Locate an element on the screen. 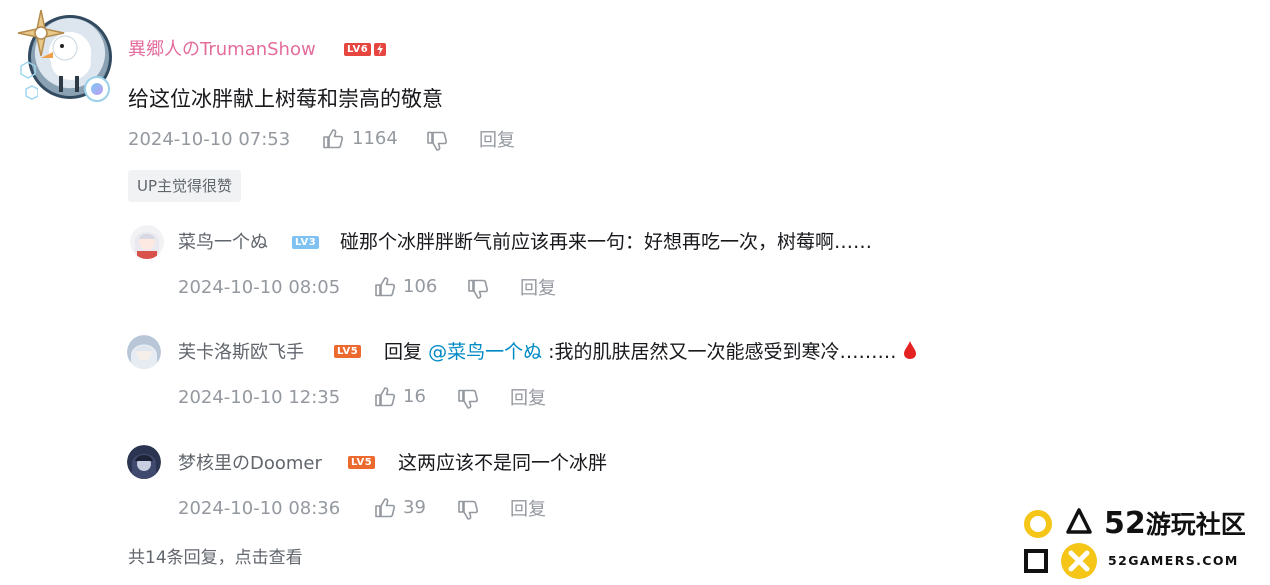  reply-date: 2024-10-10 08:36 is located at coordinates (259, 508).